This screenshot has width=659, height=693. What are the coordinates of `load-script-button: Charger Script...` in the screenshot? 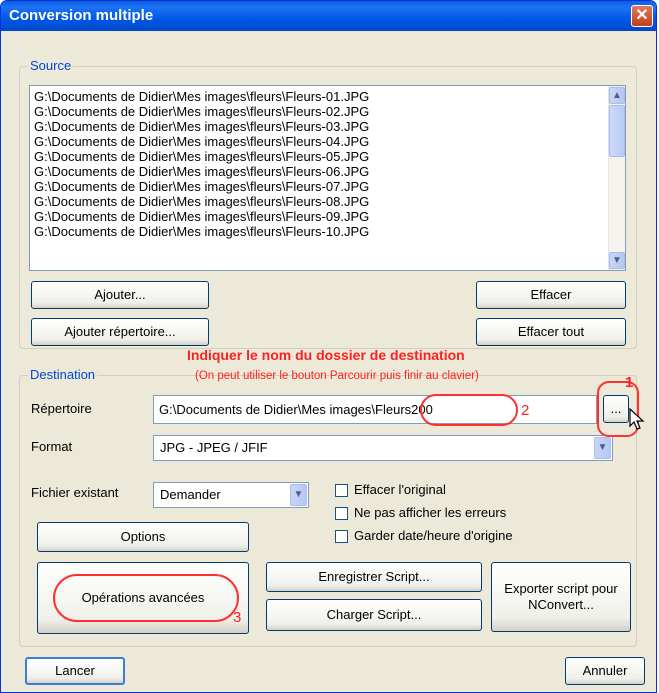 It's located at (374, 615).